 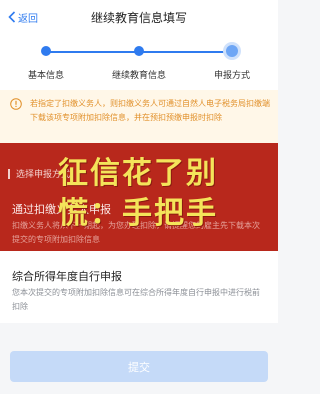 What do you see at coordinates (67, 276) in the screenshot?
I see `option-self-title: 综合所得年度自行申报` at bounding box center [67, 276].